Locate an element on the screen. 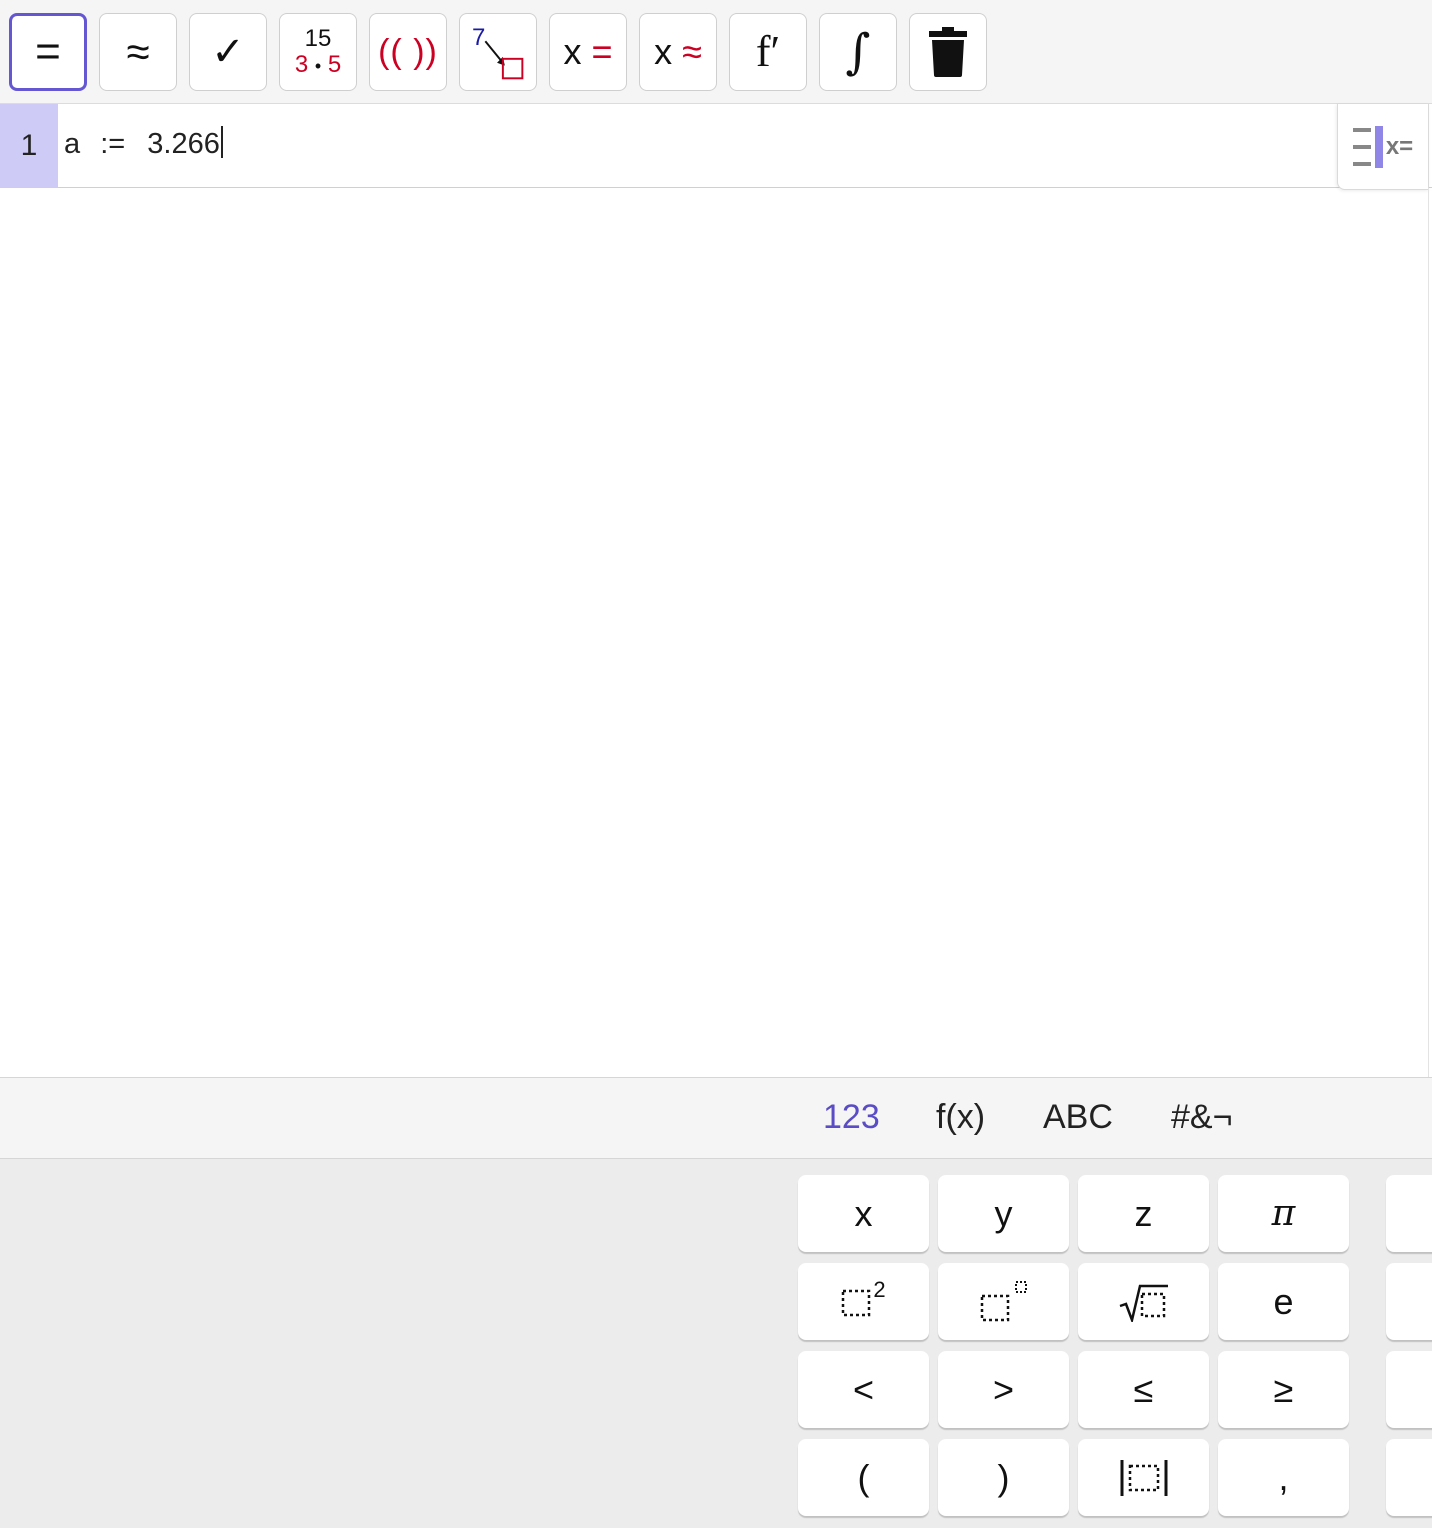  derivative-button: f′ is located at coordinates (768, 52).